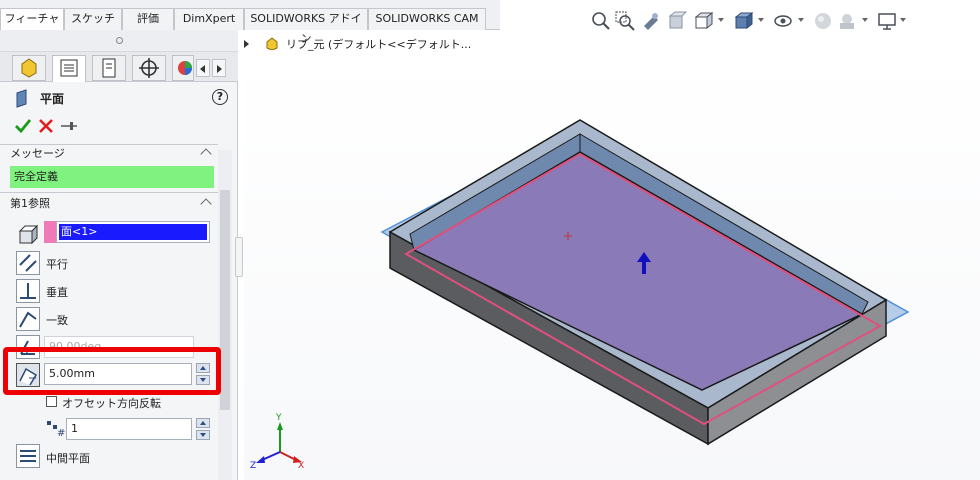 This screenshot has width=980, height=480. I want to click on configuration-manager-icon, so click(109, 68).